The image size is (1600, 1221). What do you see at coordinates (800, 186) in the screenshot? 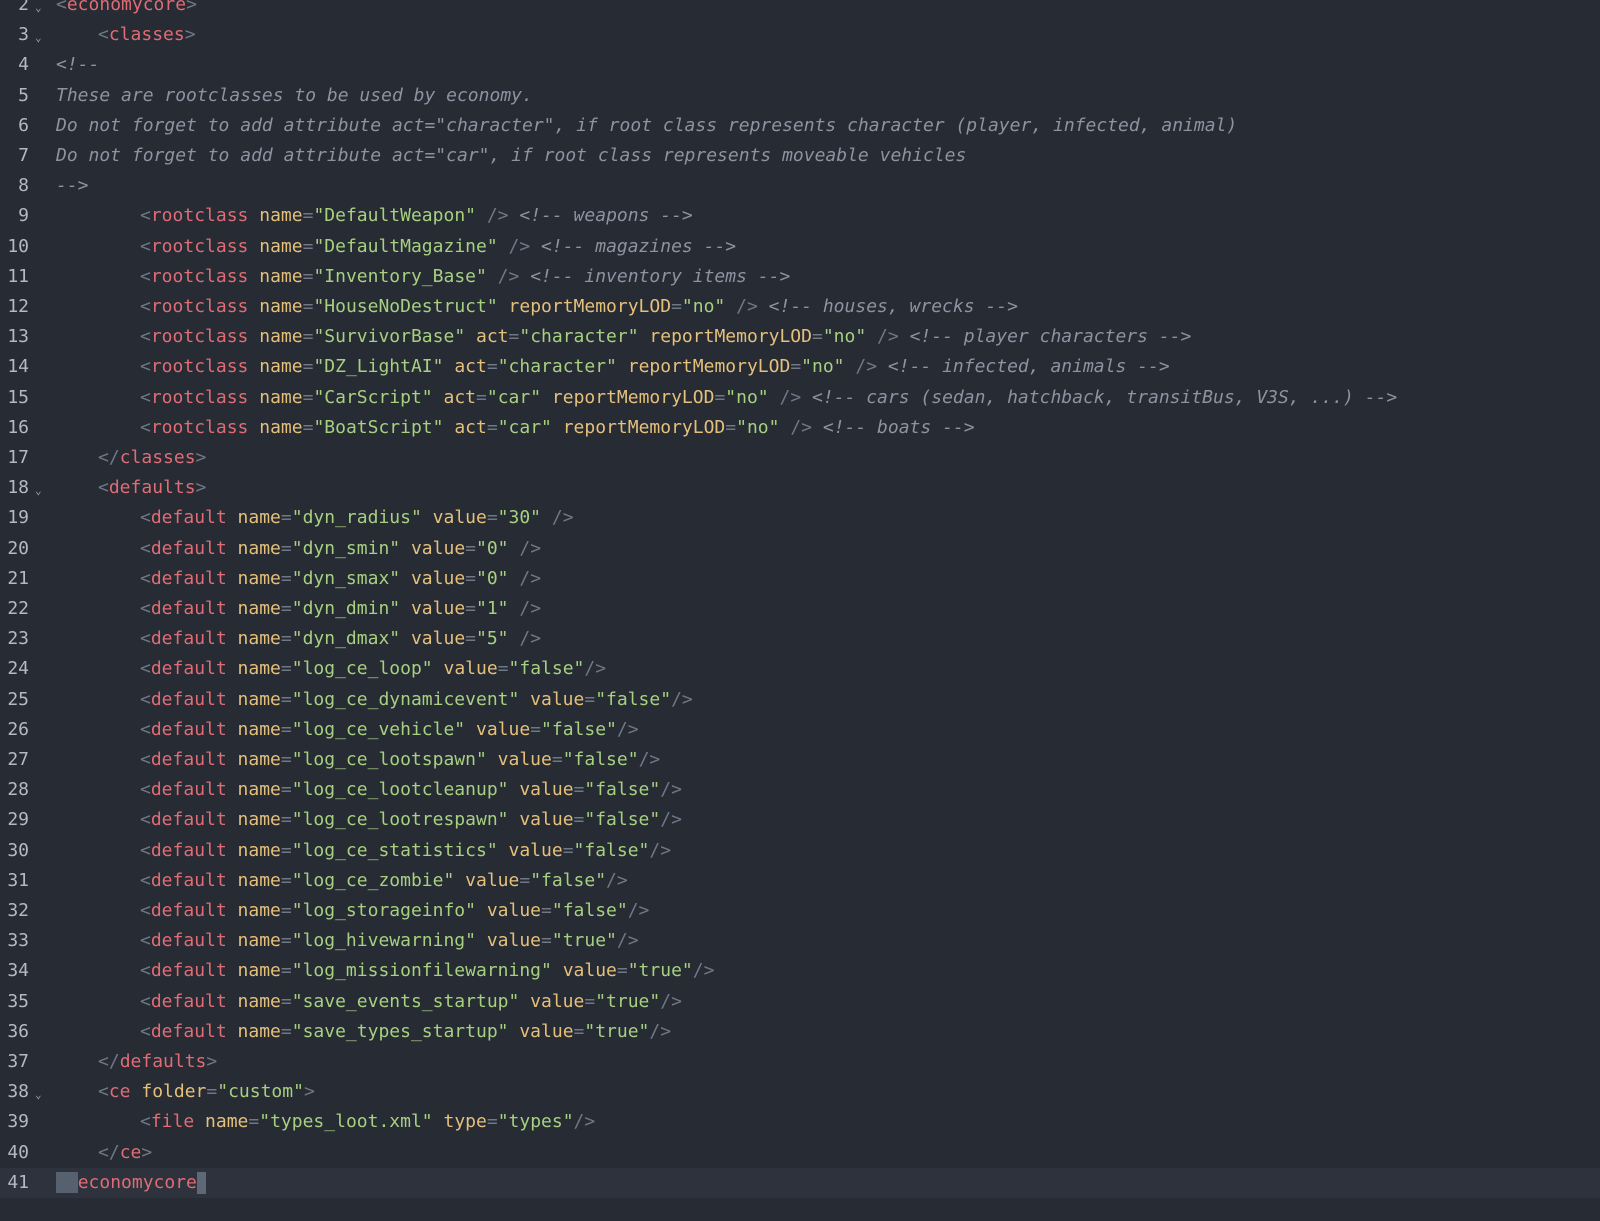
I see `code-line: 8 -->` at bounding box center [800, 186].